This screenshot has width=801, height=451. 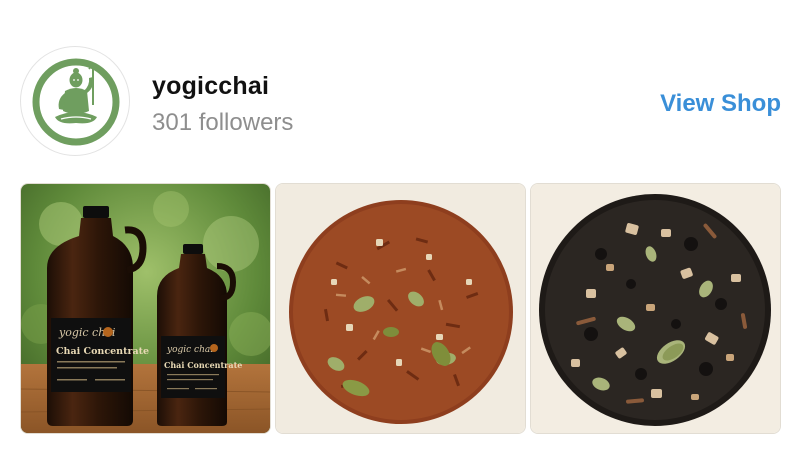 What do you see at coordinates (203, 365) in the screenshot?
I see `label-title-small: Chai Concentrate` at bounding box center [203, 365].